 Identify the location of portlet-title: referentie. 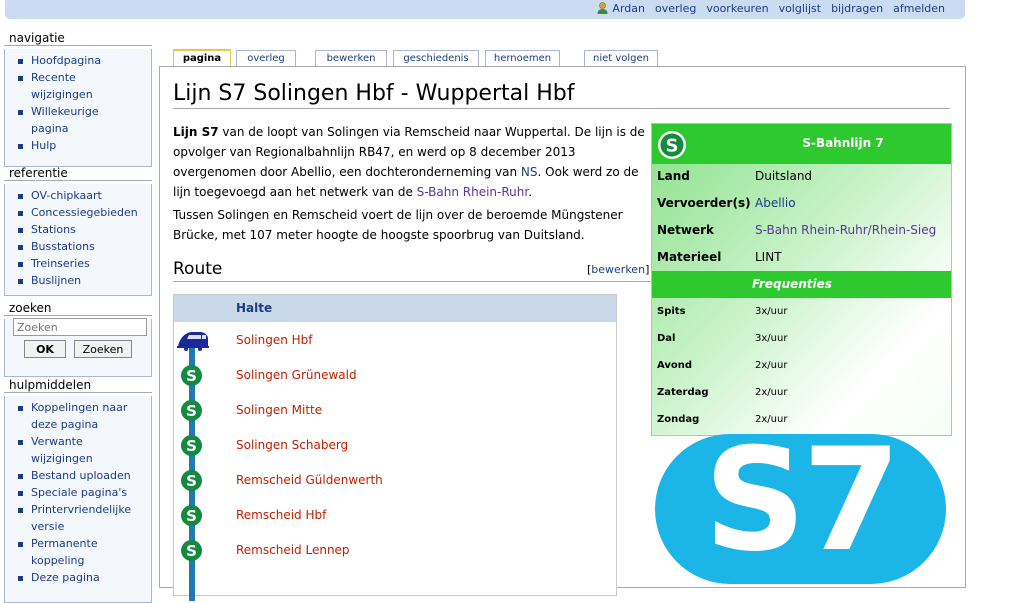
(78, 173).